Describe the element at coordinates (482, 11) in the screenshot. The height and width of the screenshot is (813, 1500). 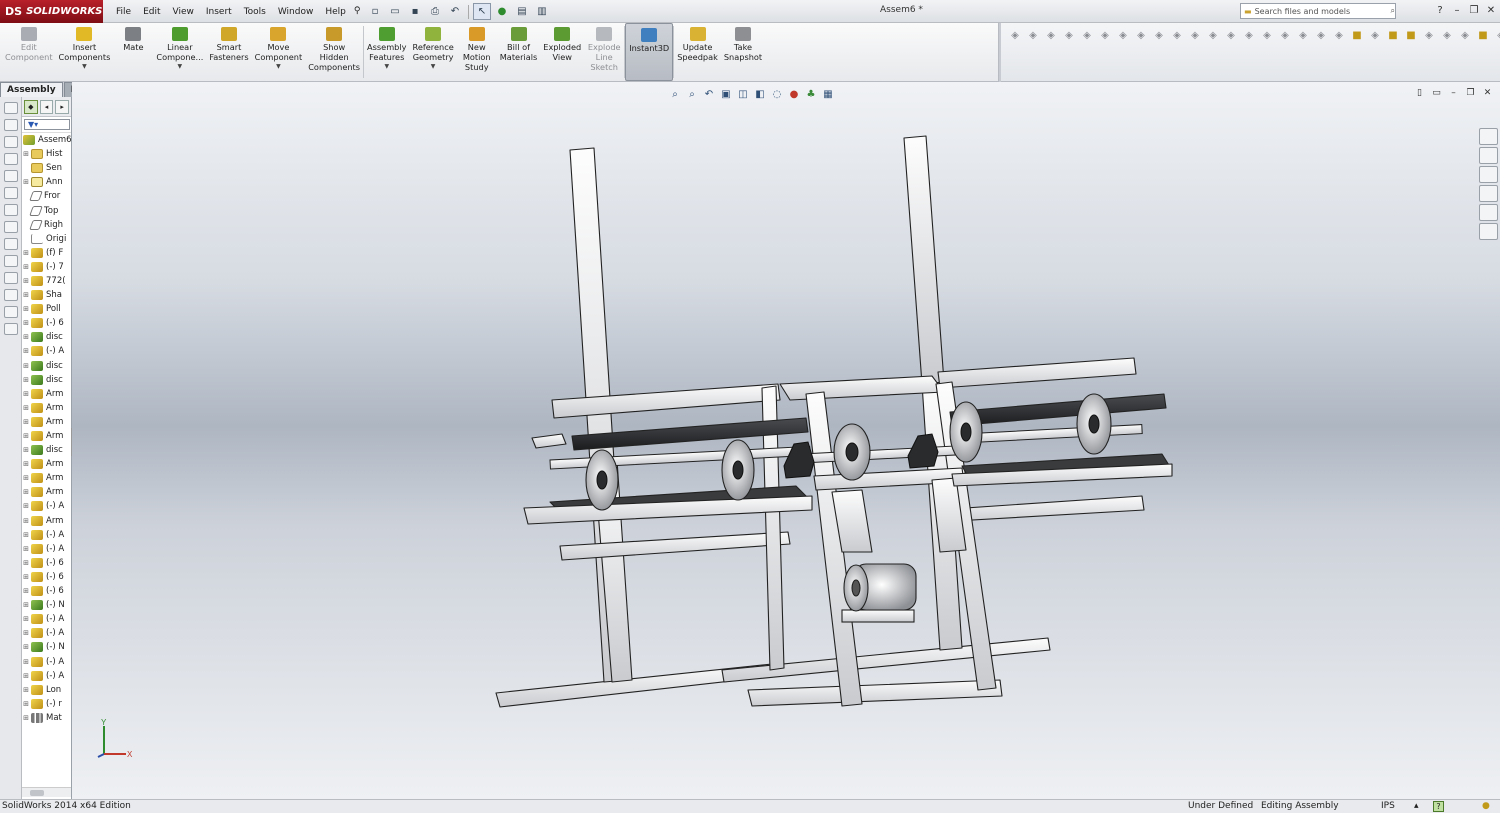
I see `select-arrow-icon: ↖` at that location.